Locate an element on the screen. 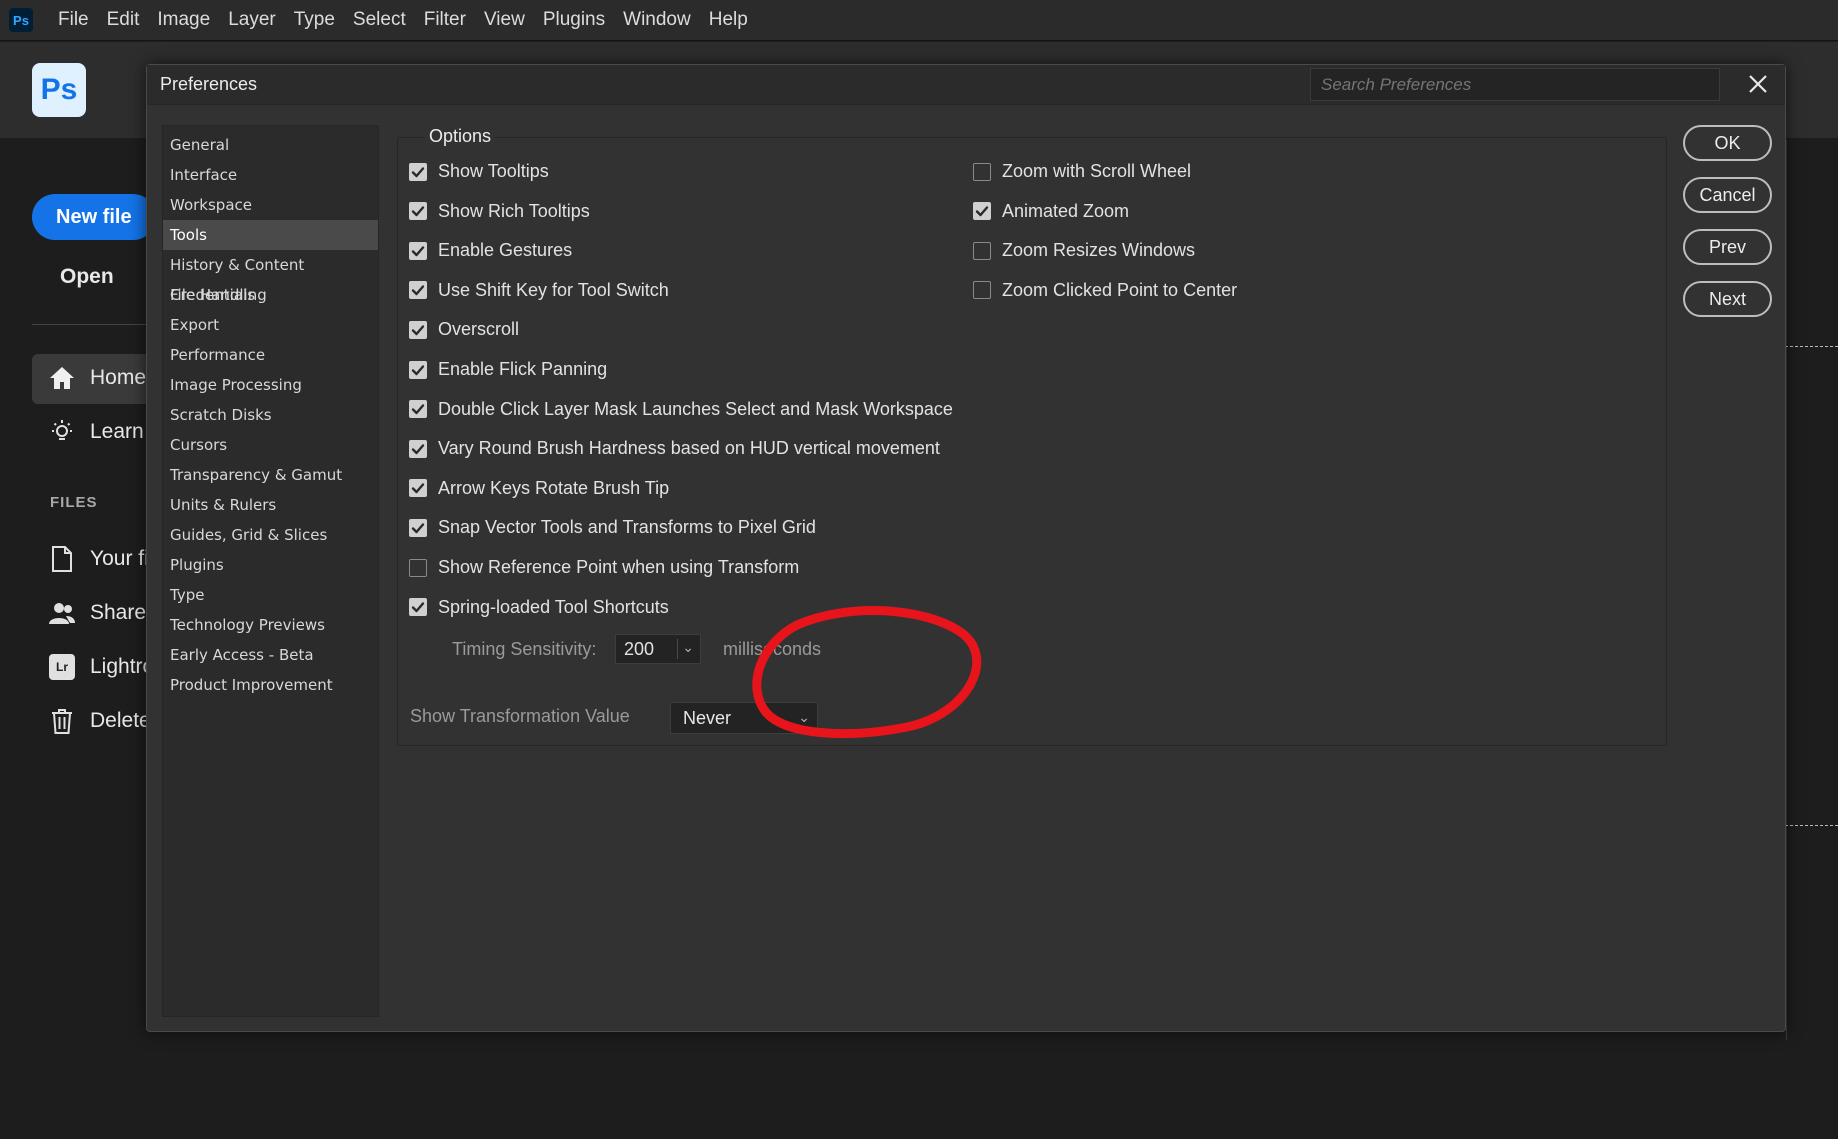  option-label: Zoom with Scroll Wheel is located at coordinates (1097, 171).